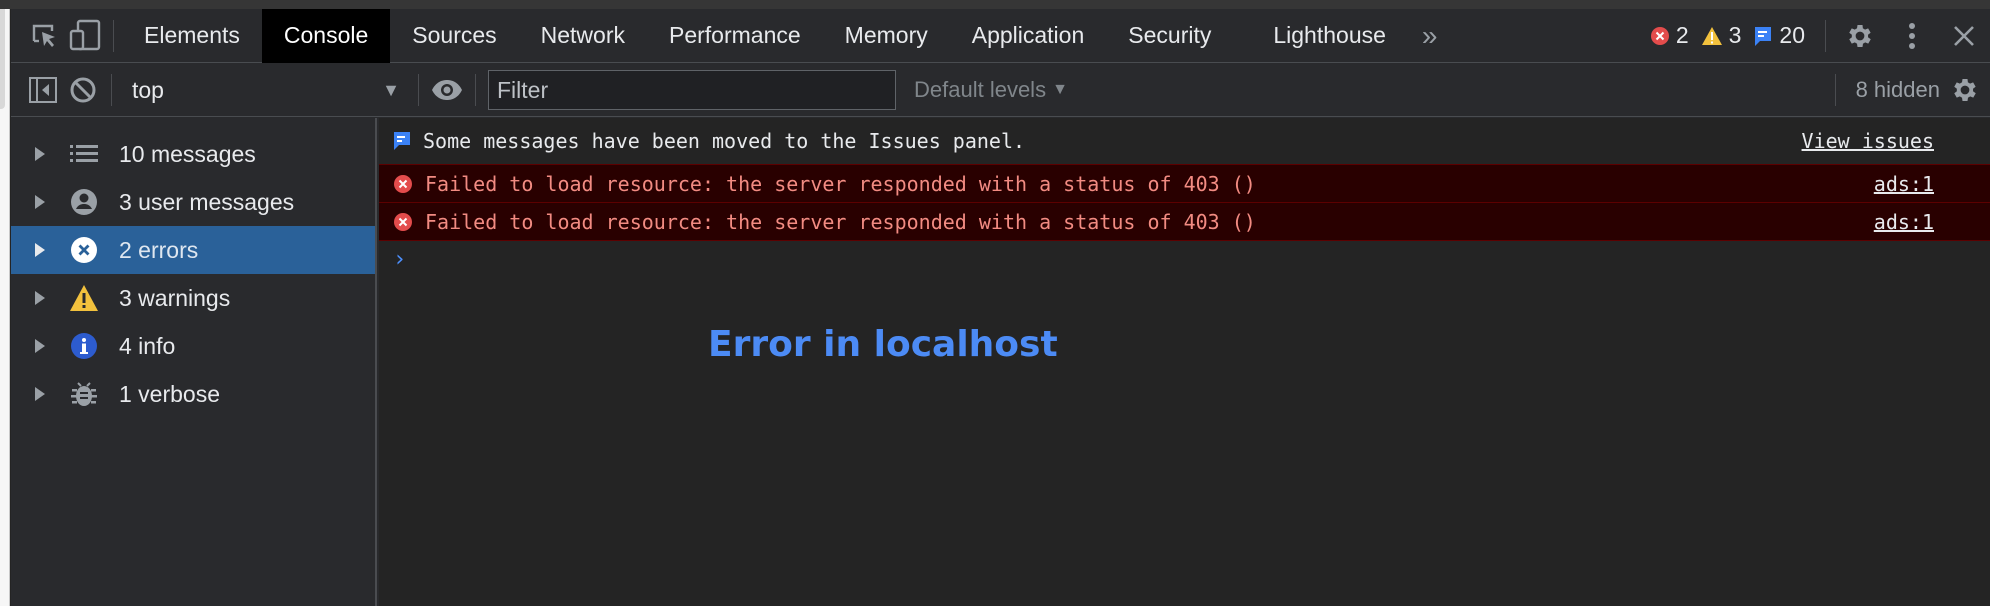 The height and width of the screenshot is (606, 1990). I want to click on settings-button, so click(1860, 36).